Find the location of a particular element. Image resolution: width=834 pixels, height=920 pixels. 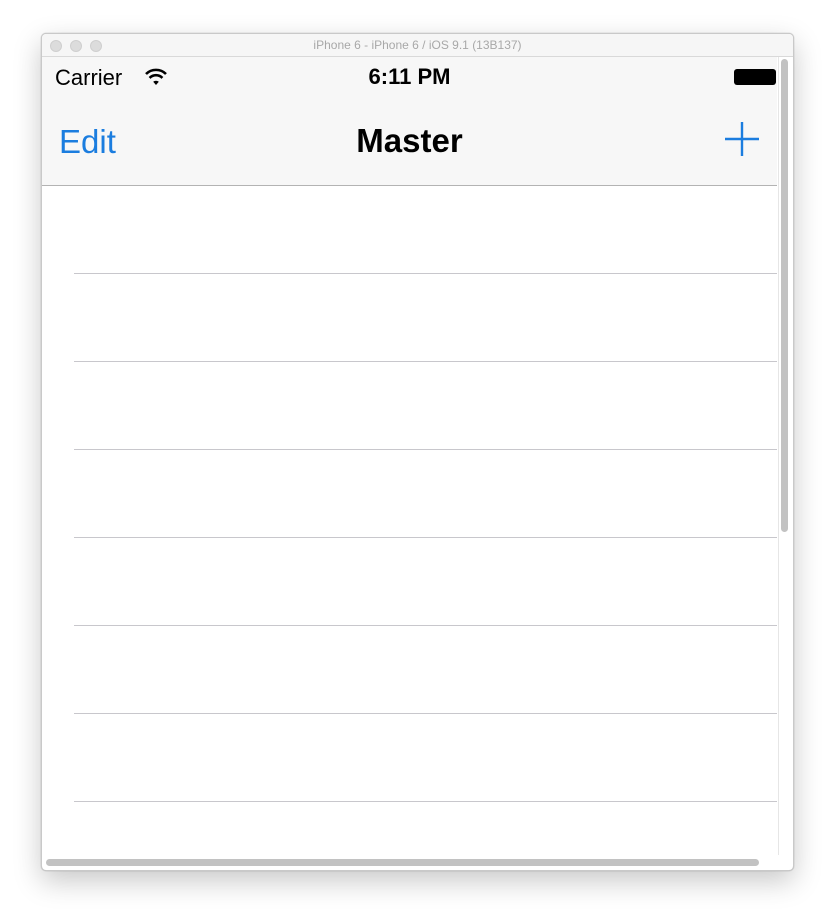

navigation-bar: Edit Master is located at coordinates (409, 141).